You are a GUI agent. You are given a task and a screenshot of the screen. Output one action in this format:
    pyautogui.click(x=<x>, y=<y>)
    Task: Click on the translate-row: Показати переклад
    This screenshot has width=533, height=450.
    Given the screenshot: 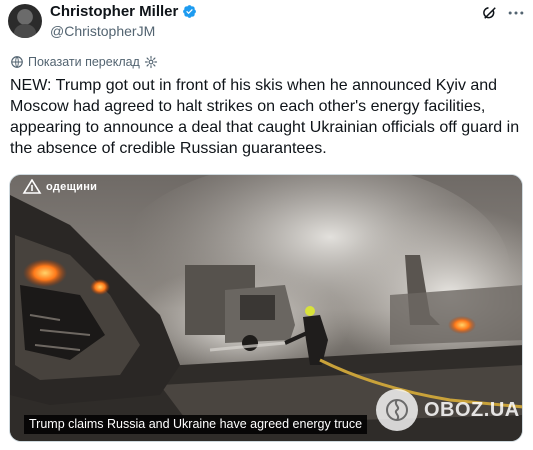 What is the action you would take?
    pyautogui.click(x=84, y=62)
    